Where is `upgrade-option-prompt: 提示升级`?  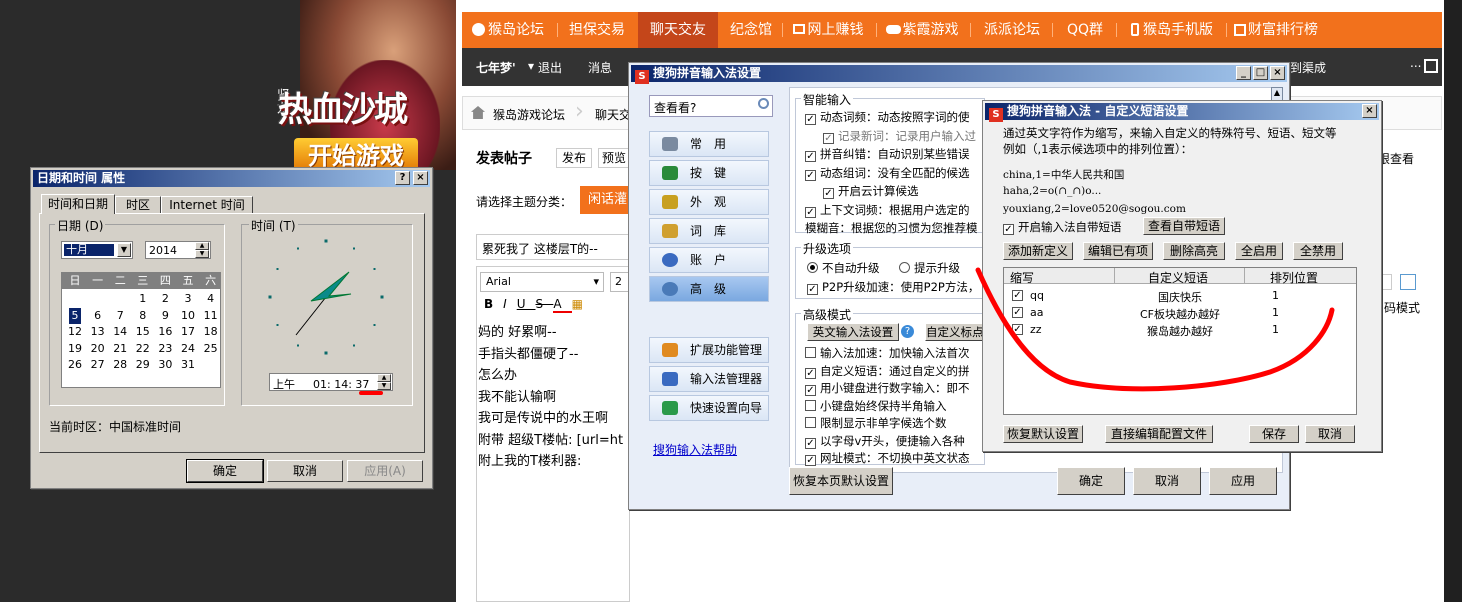
upgrade-option-prompt: 提示升级 is located at coordinates (929, 268).